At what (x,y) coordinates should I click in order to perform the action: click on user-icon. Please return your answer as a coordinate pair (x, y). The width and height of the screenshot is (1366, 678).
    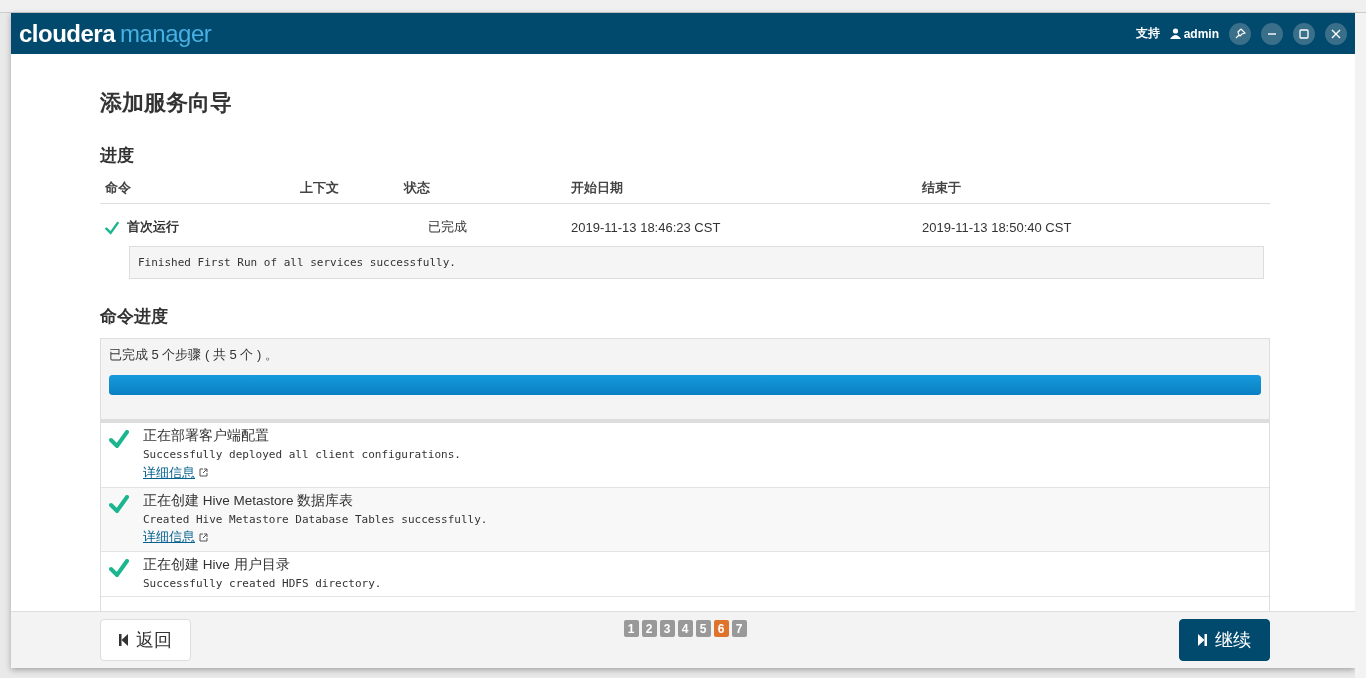
    Looking at the image, I should click on (1175, 33).